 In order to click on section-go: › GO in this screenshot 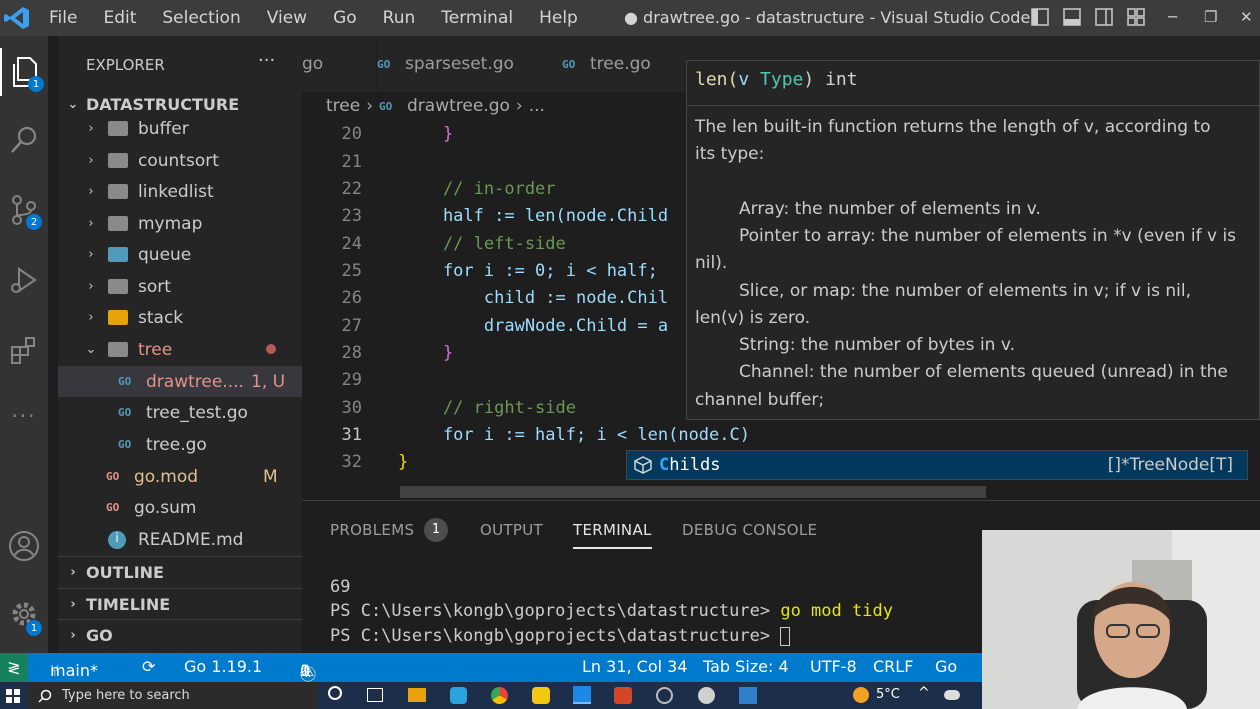, I will do `click(180, 634)`.